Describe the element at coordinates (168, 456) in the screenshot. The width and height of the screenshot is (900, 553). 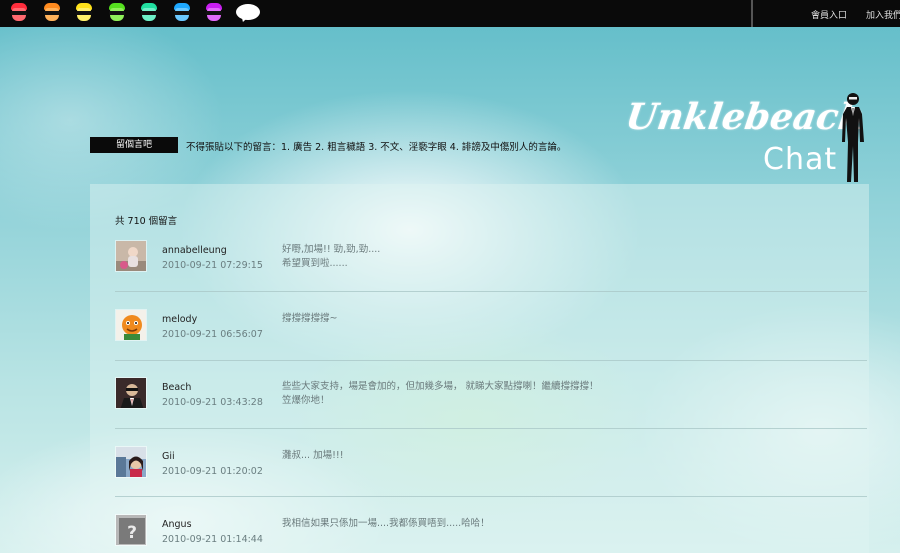
I see `entry-username: Gii` at that location.